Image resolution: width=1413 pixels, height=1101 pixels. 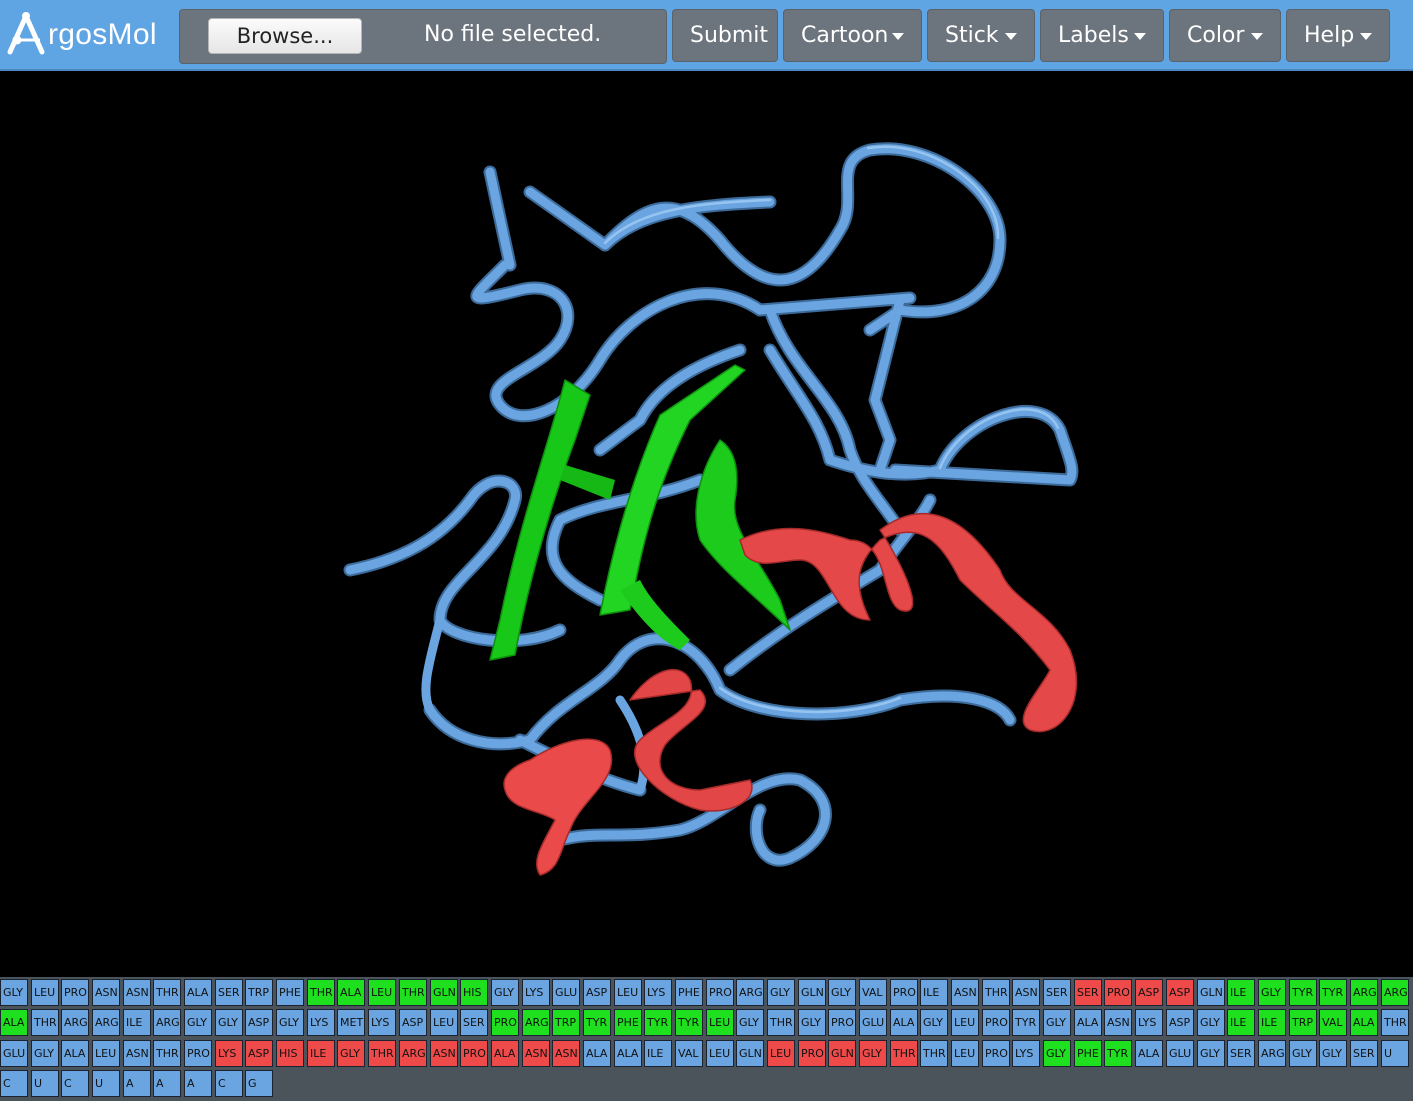 I want to click on residue-cell: G, so click(x=259, y=1083).